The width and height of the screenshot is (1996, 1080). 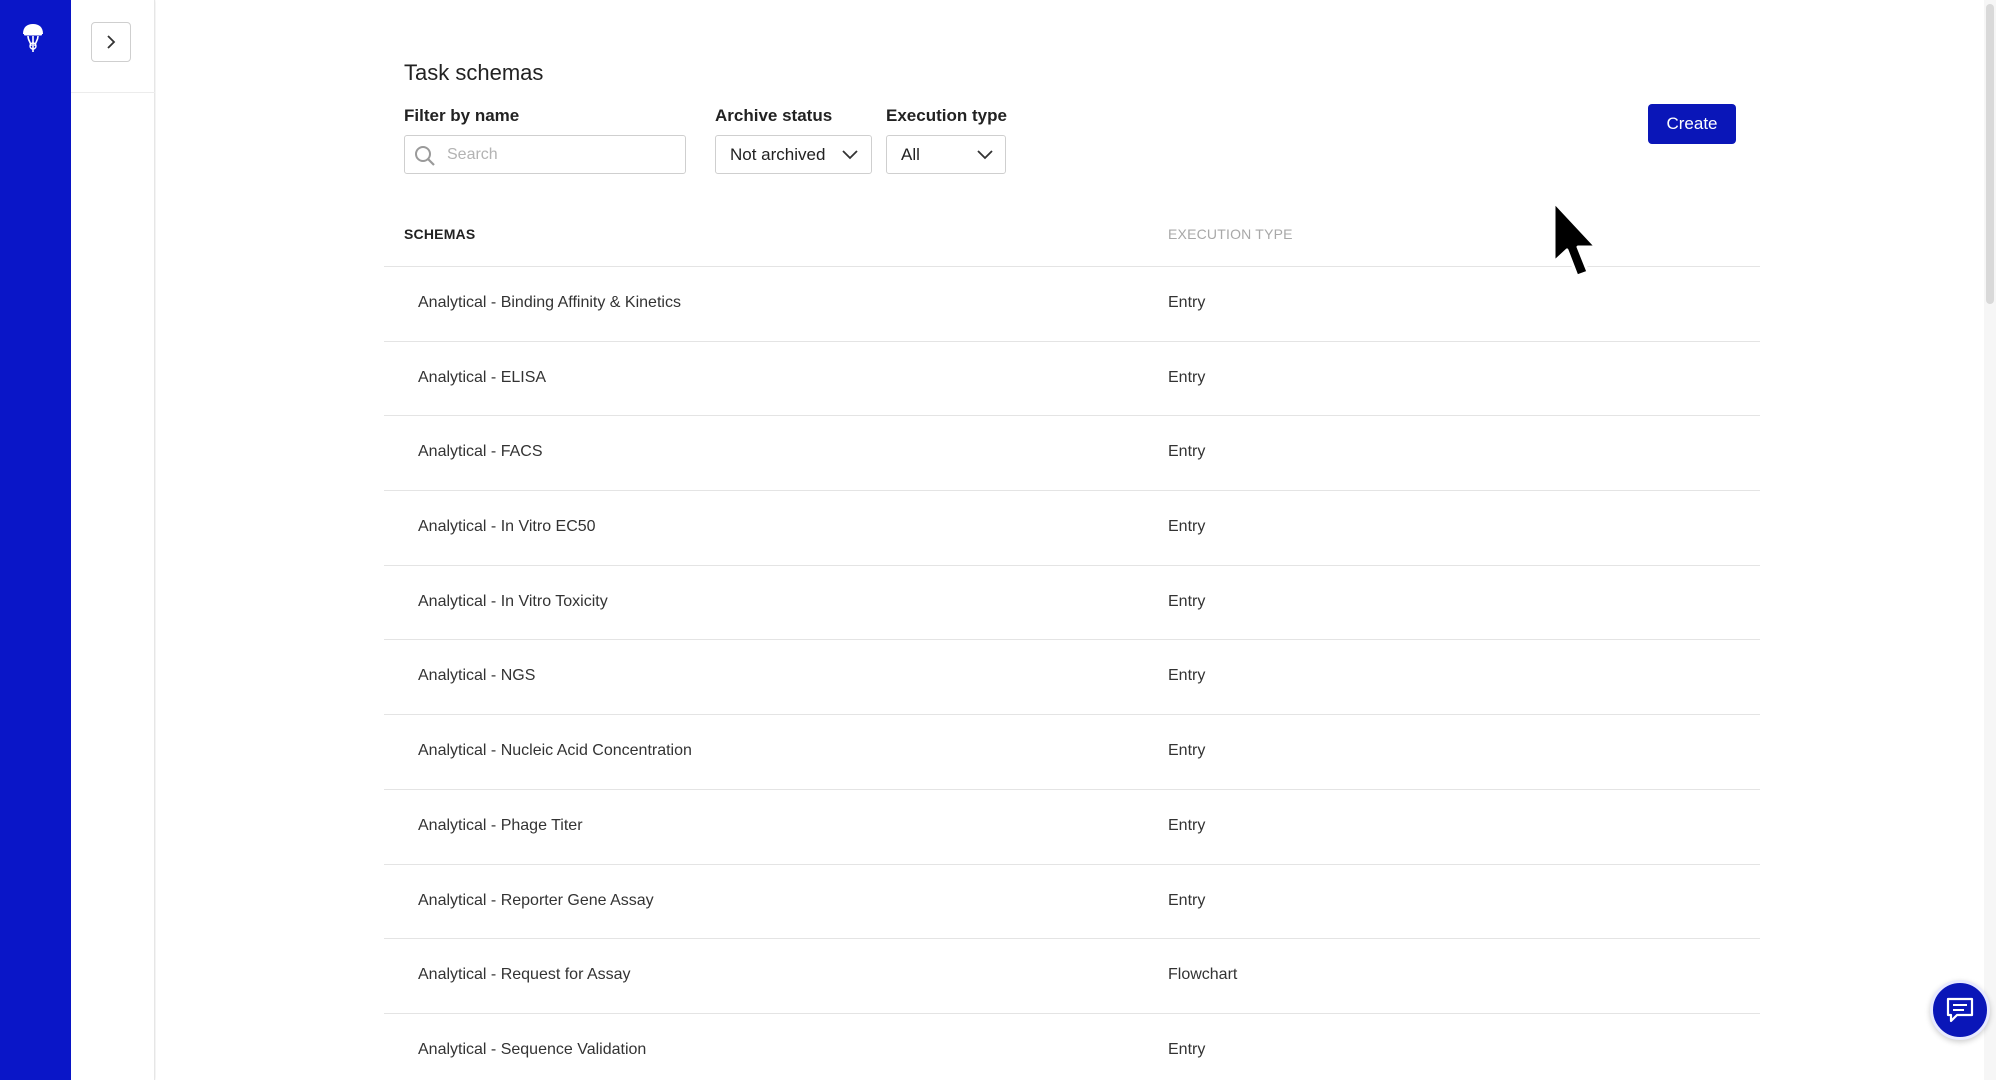 I want to click on execution-type-value: All, so click(x=910, y=154).